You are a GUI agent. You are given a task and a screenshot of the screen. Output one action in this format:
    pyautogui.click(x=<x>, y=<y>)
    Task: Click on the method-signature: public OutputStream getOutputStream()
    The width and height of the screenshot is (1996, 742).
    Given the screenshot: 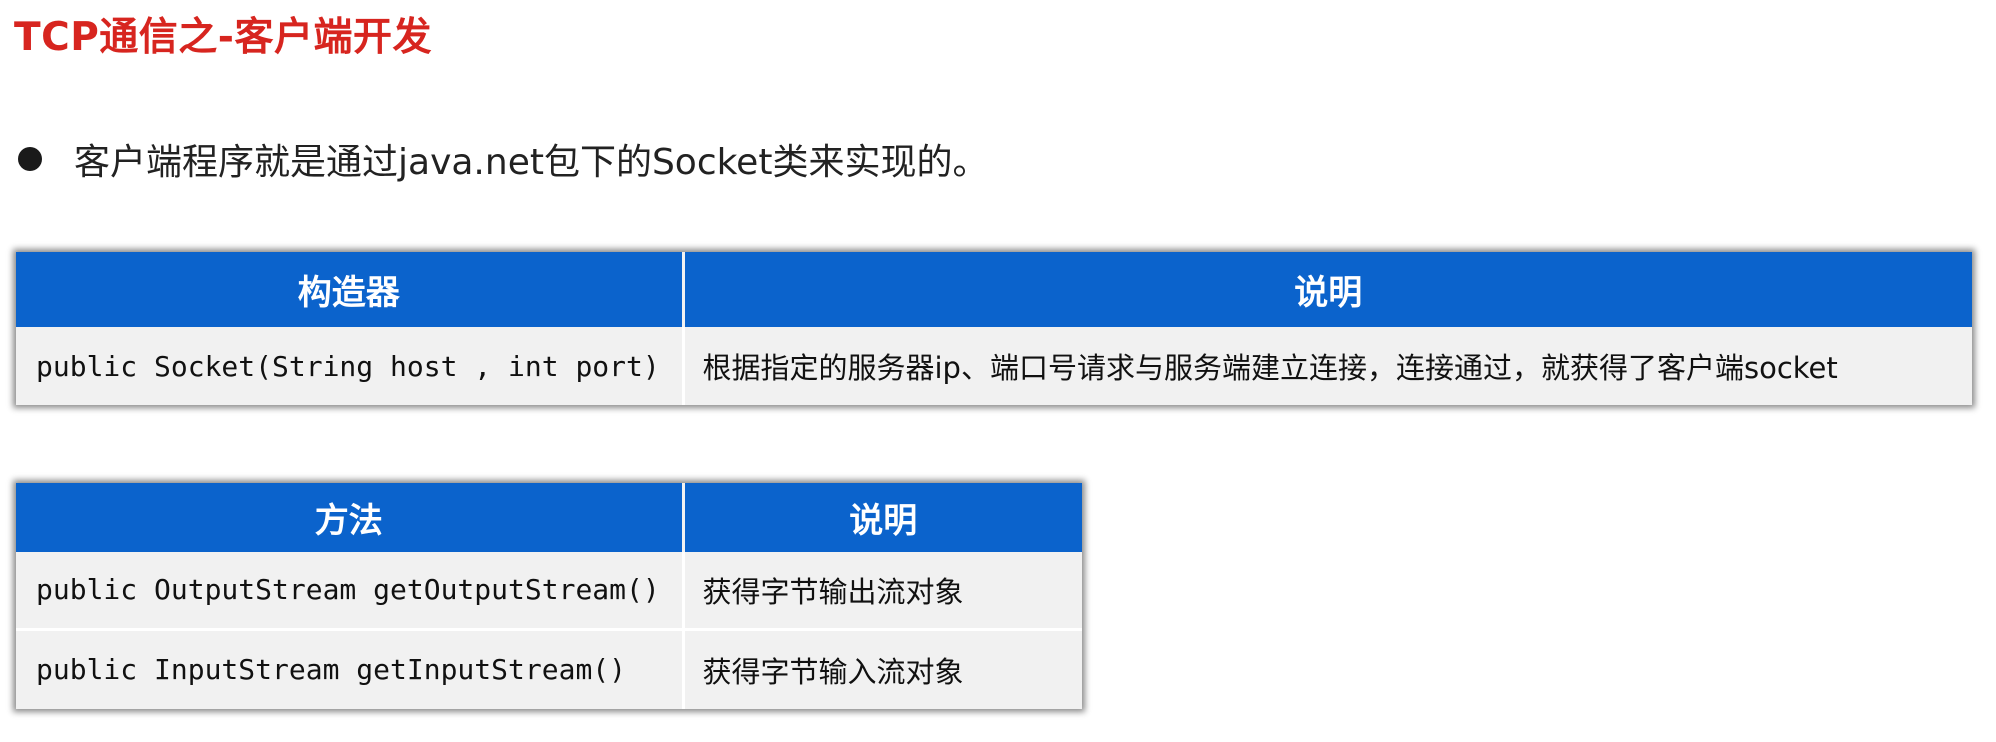 What is the action you would take?
    pyautogui.click(x=350, y=590)
    